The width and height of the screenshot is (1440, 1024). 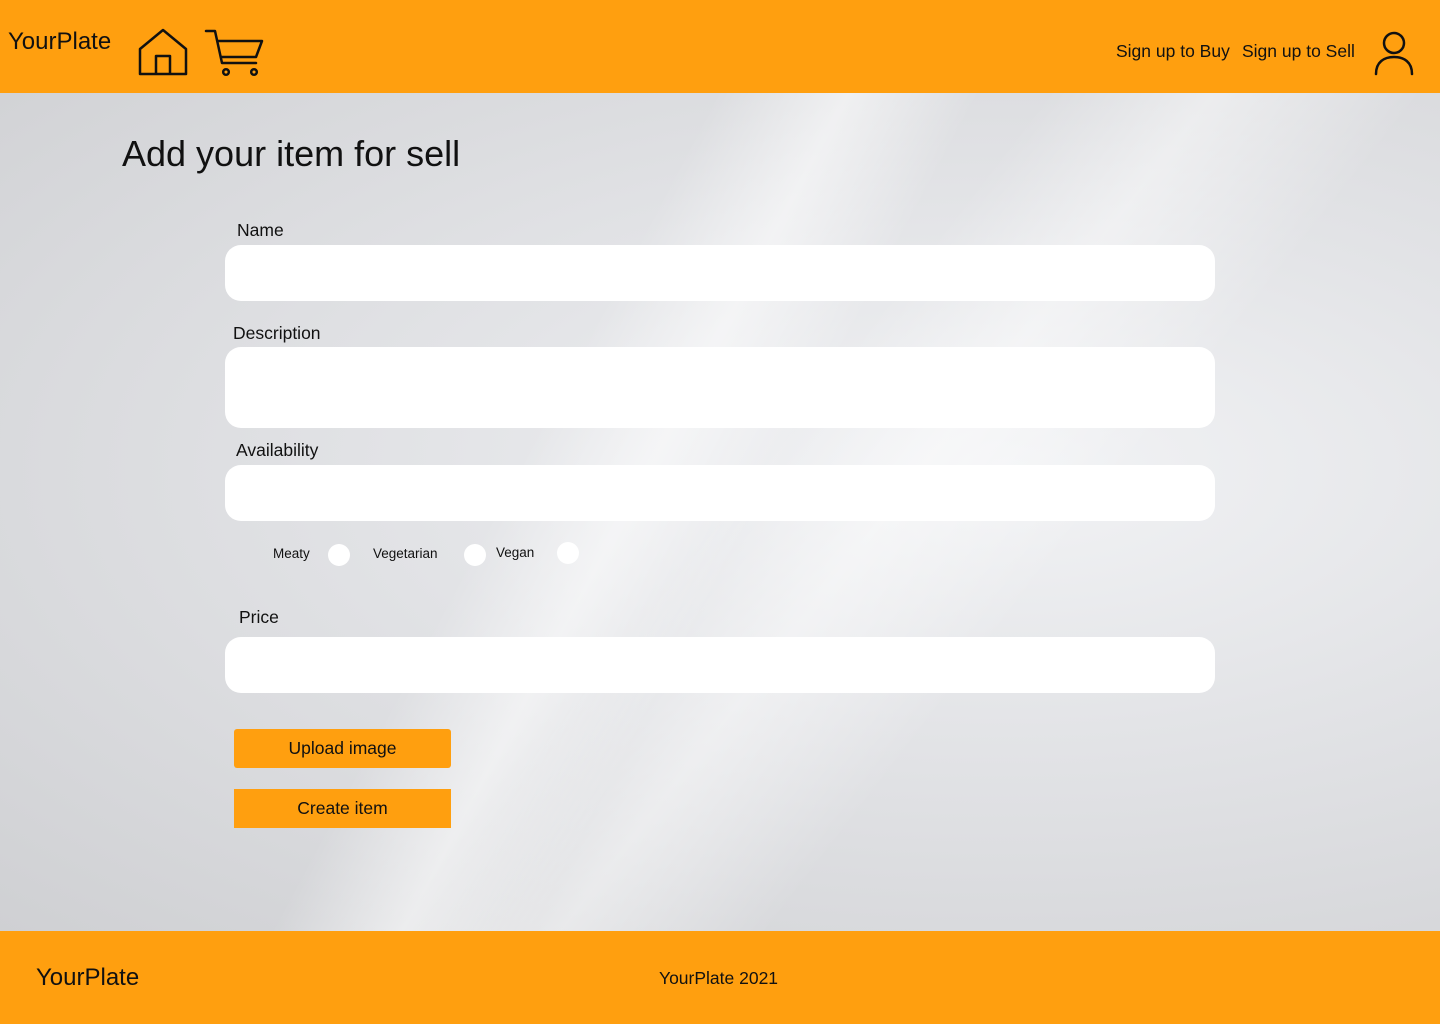 I want to click on availability-label: Availability, so click(x=277, y=450).